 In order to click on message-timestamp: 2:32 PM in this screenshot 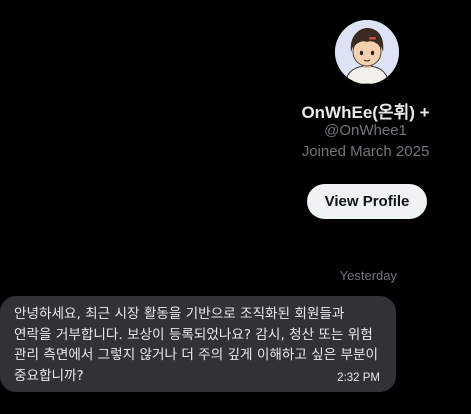, I will do `click(358, 378)`.